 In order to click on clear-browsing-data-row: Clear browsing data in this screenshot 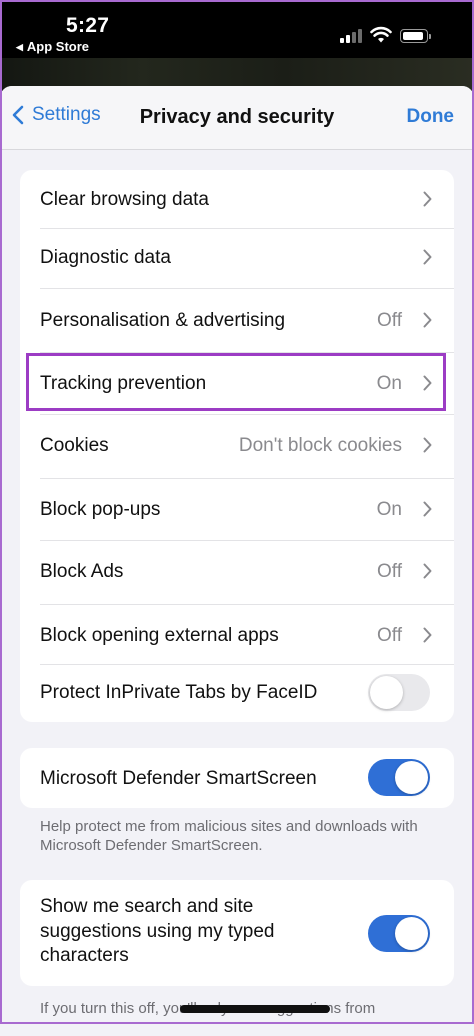, I will do `click(237, 199)`.